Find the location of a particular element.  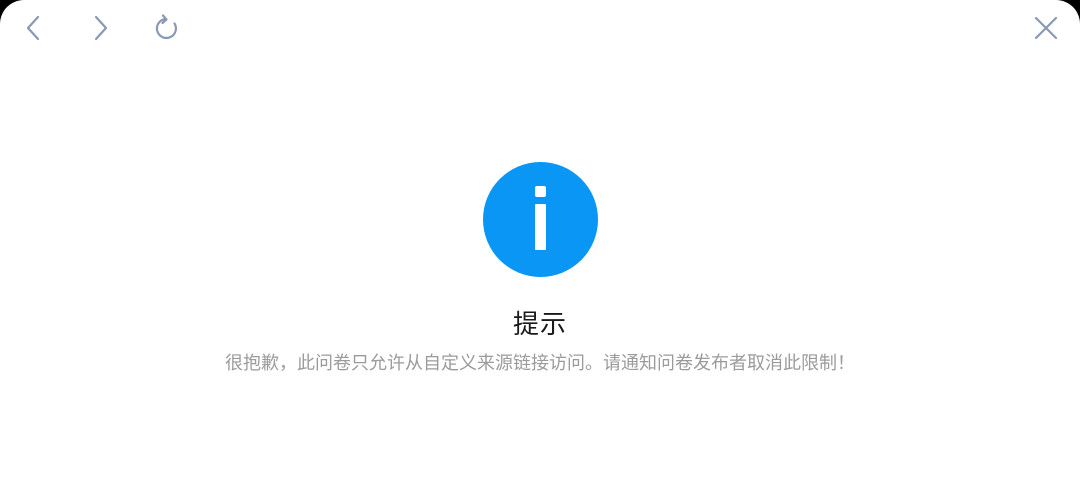

notice-title: 提示 is located at coordinates (539, 325).